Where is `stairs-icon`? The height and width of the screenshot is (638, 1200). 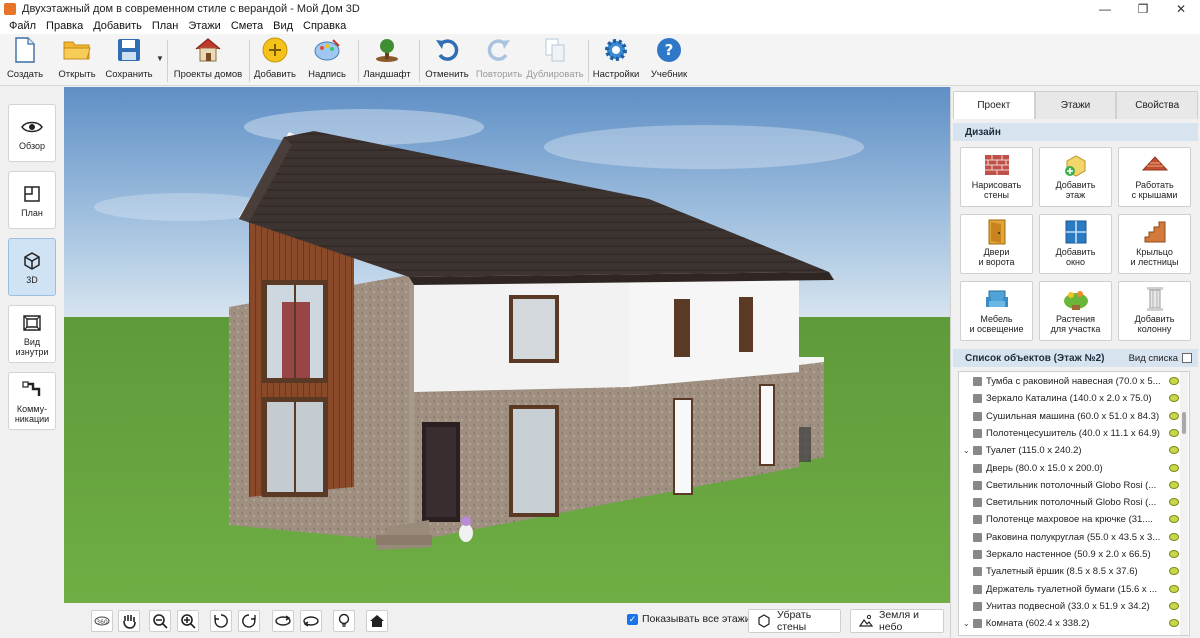
stairs-icon is located at coordinates (1155, 232).